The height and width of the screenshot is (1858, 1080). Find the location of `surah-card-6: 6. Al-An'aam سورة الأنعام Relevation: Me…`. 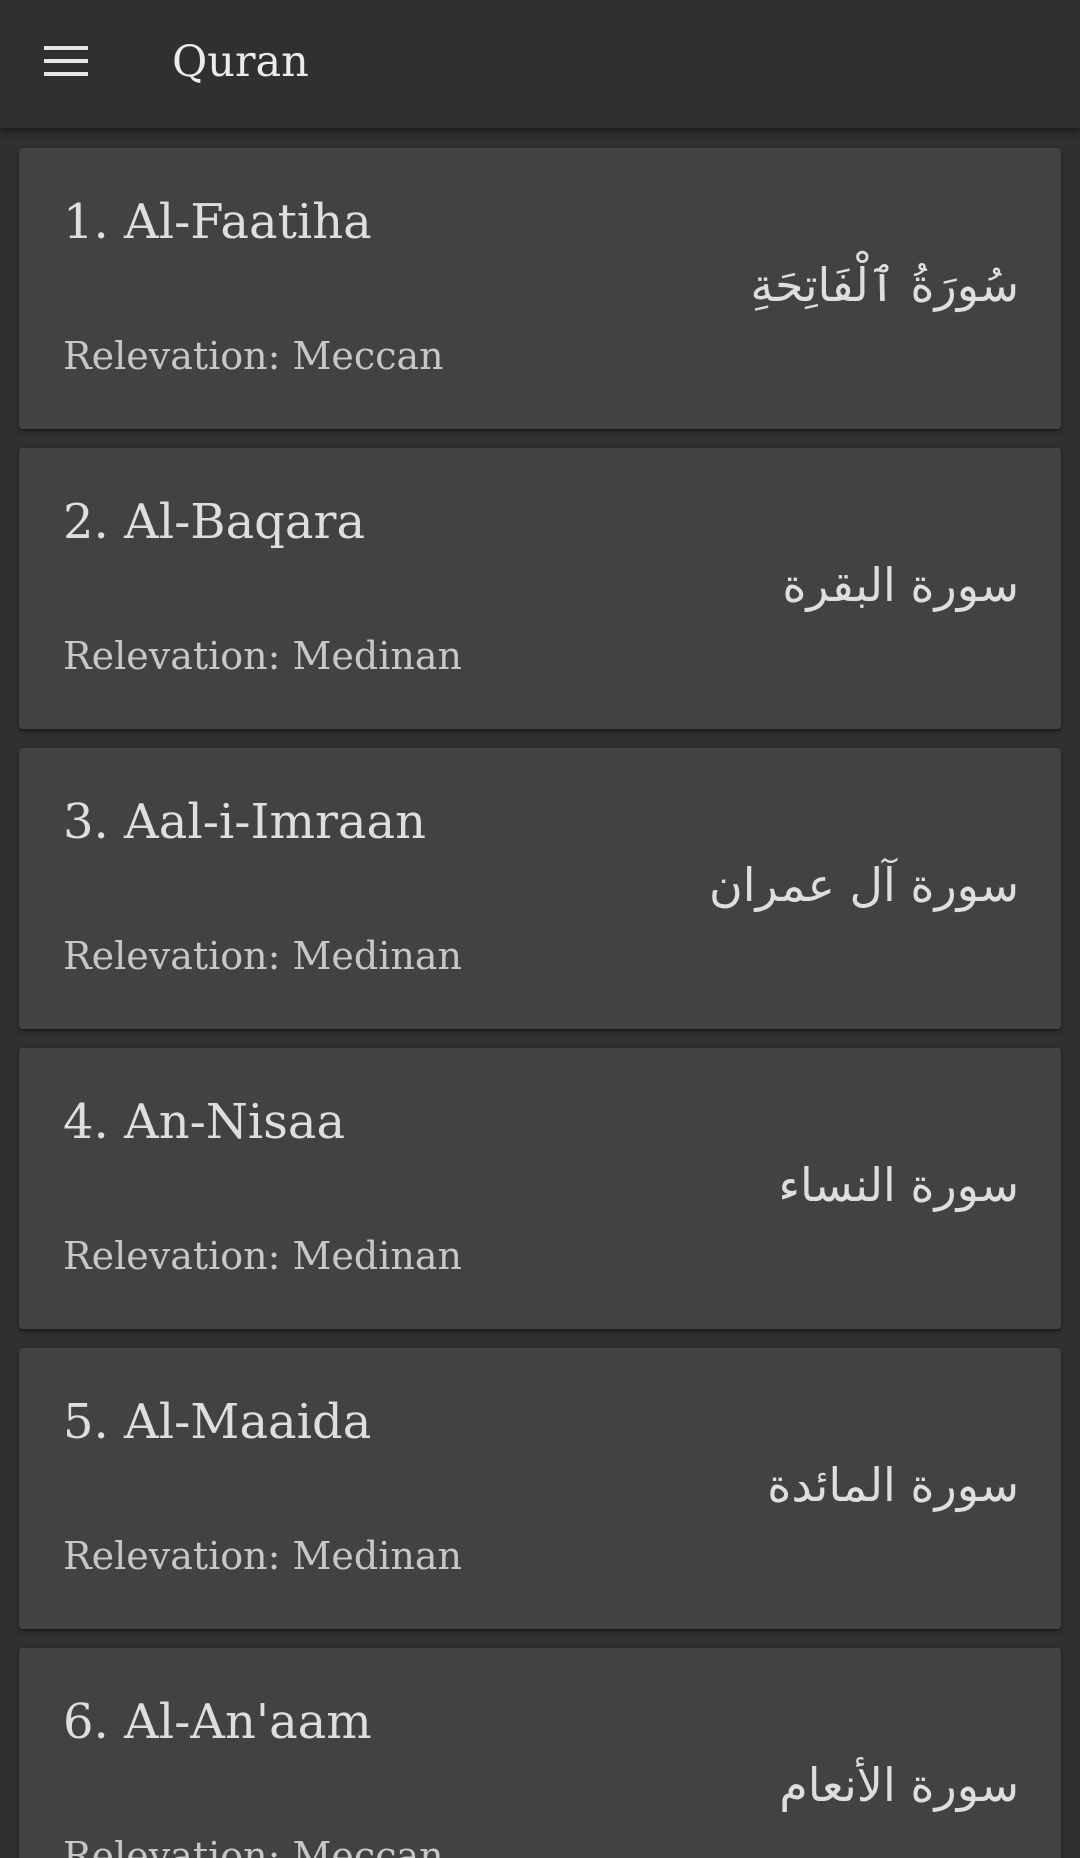

surah-card-6: 6. Al-An'aam سورة الأنعام Relevation: Me… is located at coordinates (540, 1753).